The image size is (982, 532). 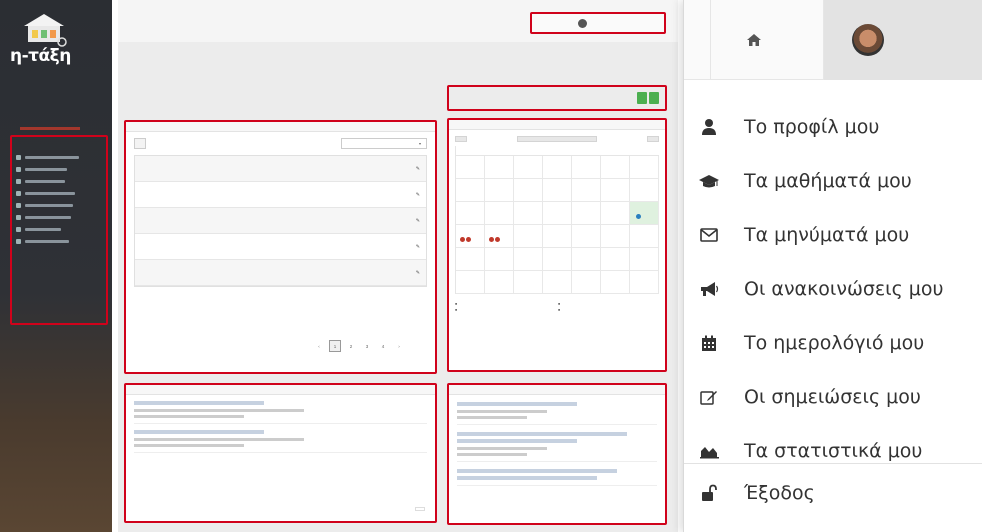 I want to click on calendar-day-today, so click(x=644, y=213).